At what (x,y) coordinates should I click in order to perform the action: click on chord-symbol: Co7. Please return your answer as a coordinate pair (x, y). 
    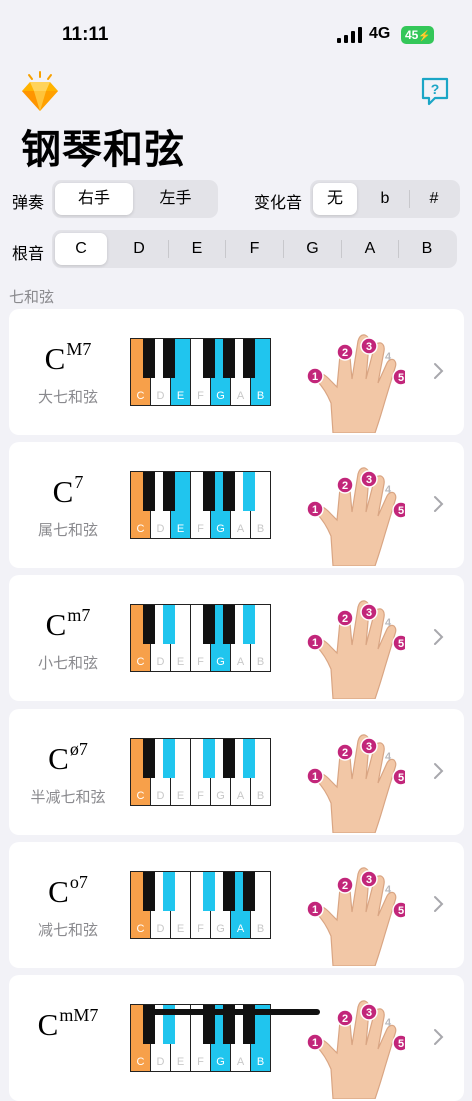
    Looking at the image, I should click on (68, 891).